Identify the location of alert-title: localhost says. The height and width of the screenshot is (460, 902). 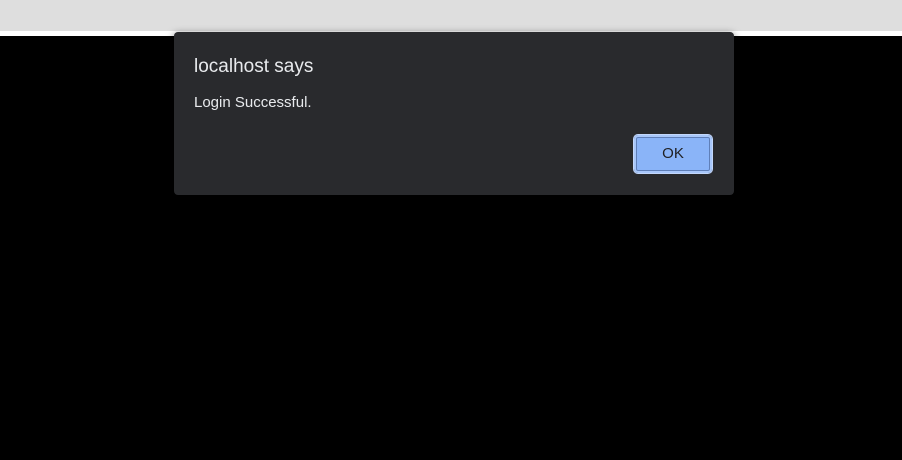
(254, 66).